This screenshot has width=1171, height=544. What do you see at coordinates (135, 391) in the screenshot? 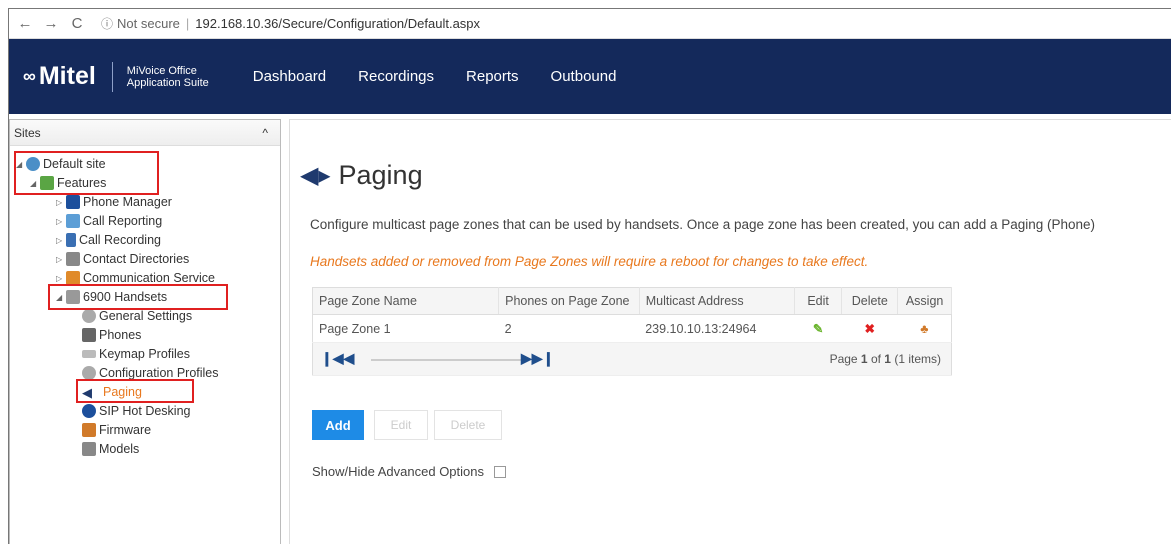
I see `highlight-box-paging` at bounding box center [135, 391].